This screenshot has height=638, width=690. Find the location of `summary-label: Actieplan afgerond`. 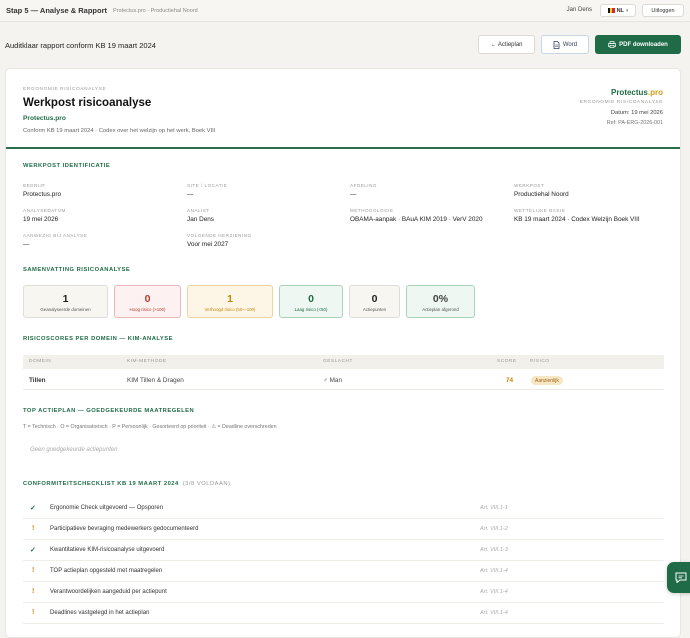

summary-label: Actieplan afgerond is located at coordinates (440, 309).